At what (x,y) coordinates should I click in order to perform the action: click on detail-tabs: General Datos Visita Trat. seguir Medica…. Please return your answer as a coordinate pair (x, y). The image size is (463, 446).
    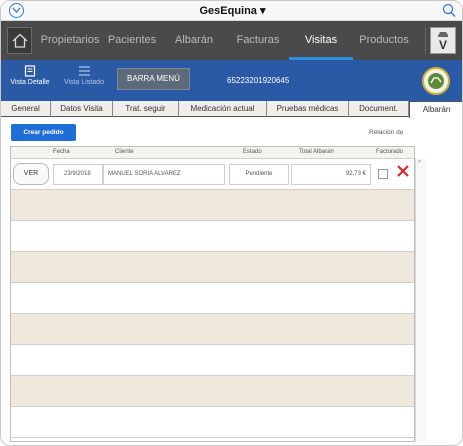
    Looking at the image, I should click on (231, 109).